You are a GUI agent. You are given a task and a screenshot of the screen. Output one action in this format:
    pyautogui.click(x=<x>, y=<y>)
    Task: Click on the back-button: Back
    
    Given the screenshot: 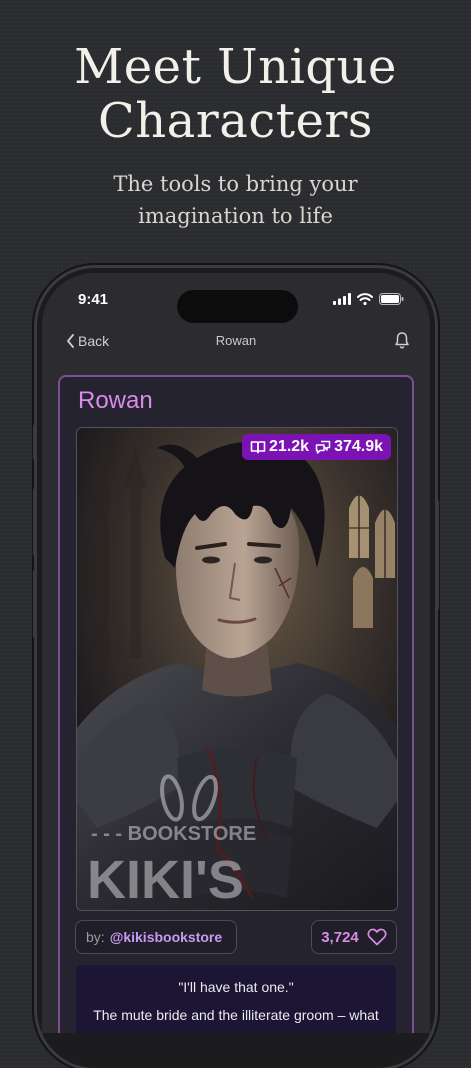 What is the action you would take?
    pyautogui.click(x=87, y=341)
    